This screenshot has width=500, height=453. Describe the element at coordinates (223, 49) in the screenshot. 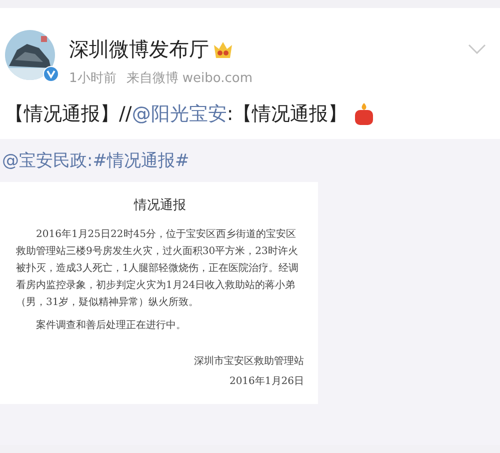

I see `crown-icon` at that location.